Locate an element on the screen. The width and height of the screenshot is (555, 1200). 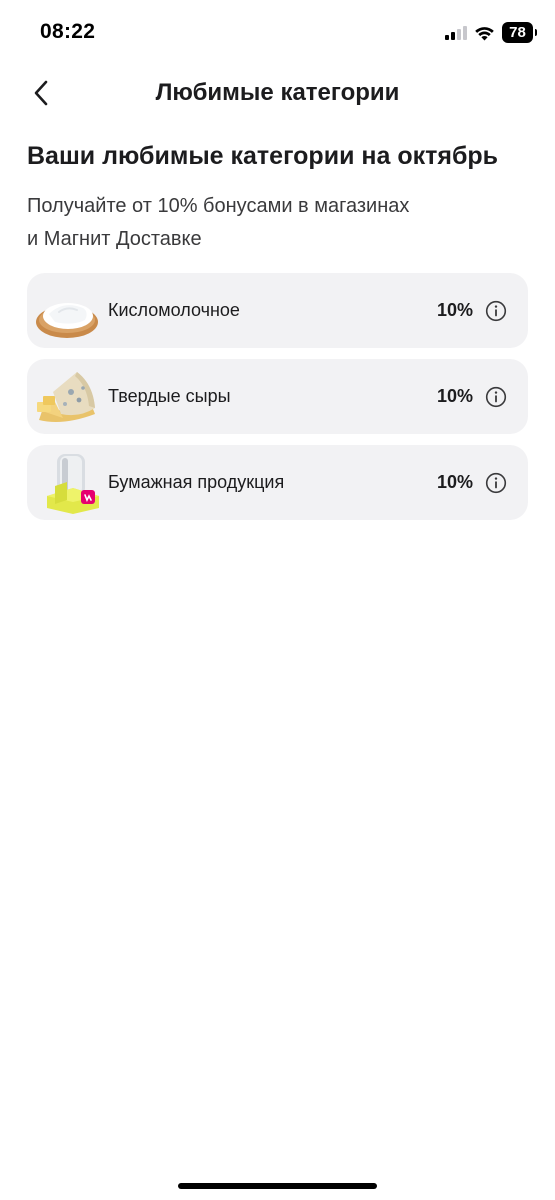
page-title: Любимые категории is located at coordinates (277, 92).